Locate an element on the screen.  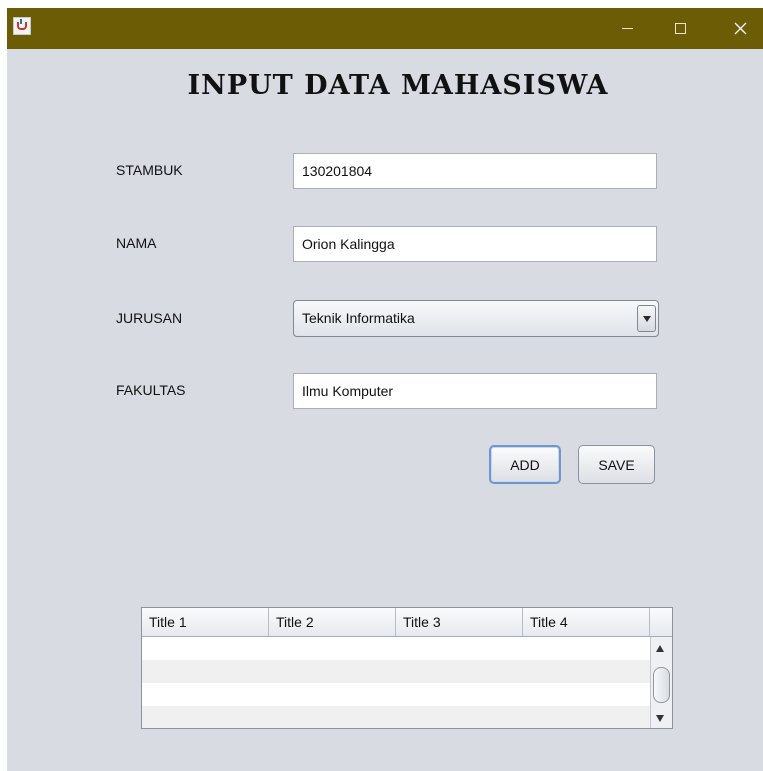
vertical-scrollbar is located at coordinates (661, 682).